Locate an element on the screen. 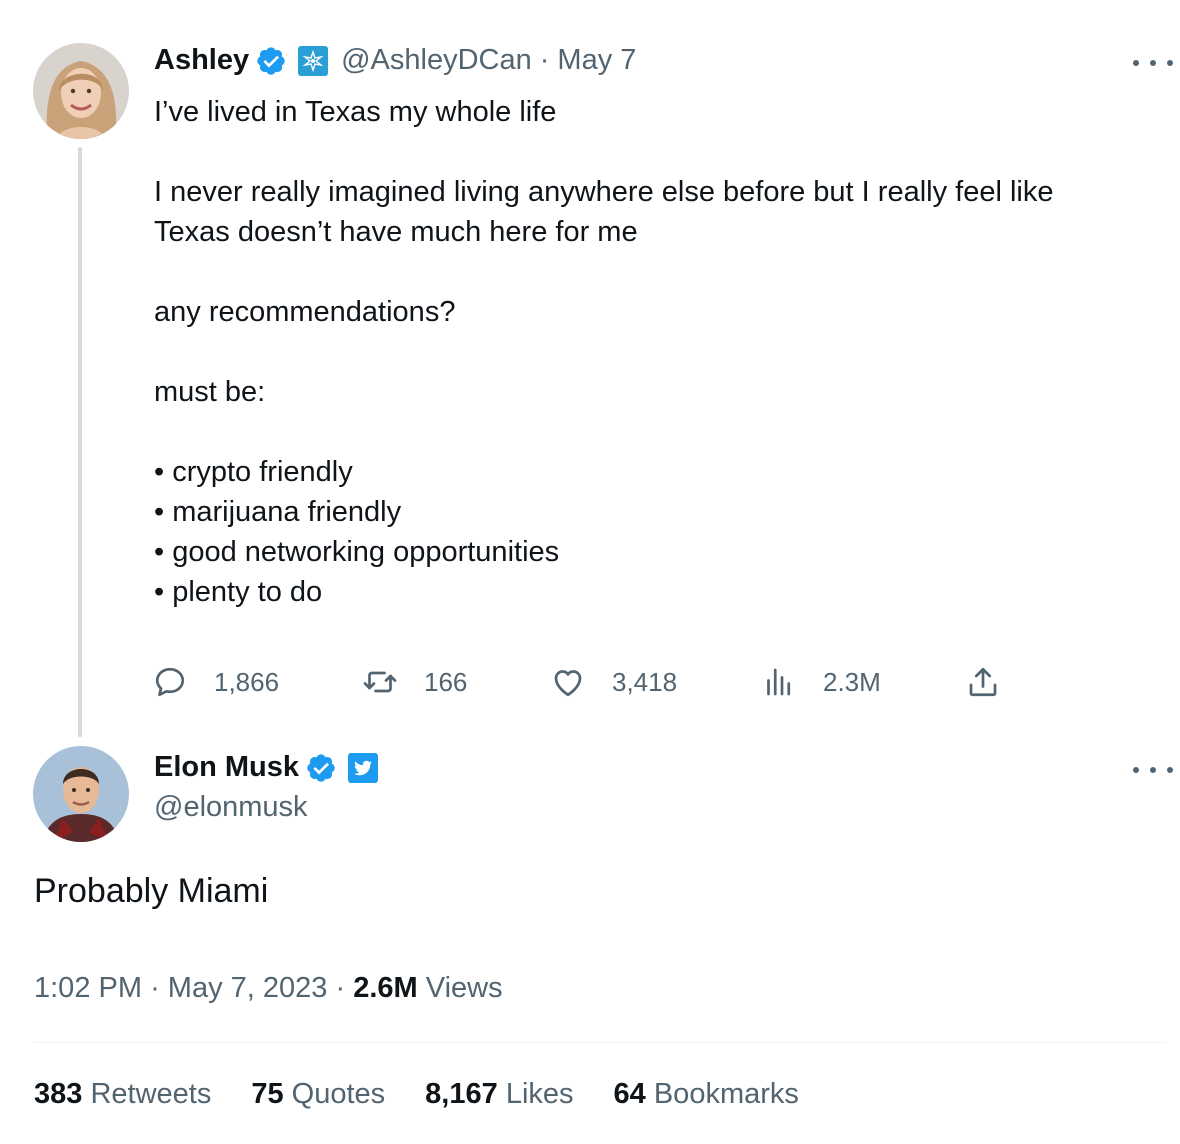 Image resolution: width=1180 pixels, height=1144 pixels. reply-count: 1,866 is located at coordinates (247, 681).